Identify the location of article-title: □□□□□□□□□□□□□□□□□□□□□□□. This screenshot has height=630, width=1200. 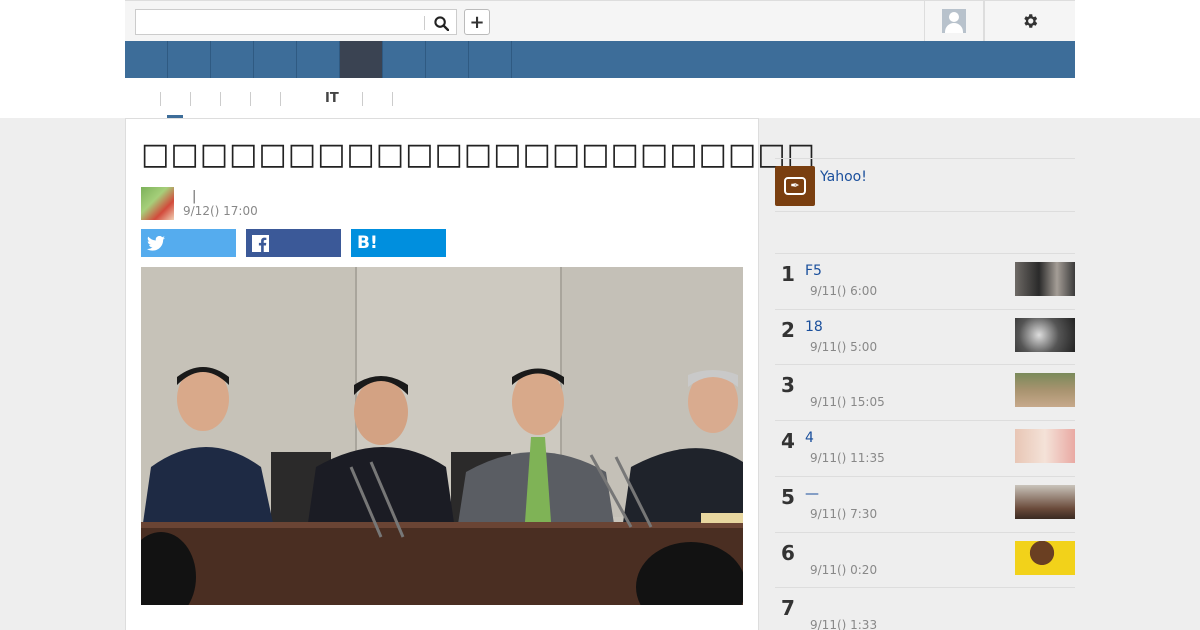
(478, 154).